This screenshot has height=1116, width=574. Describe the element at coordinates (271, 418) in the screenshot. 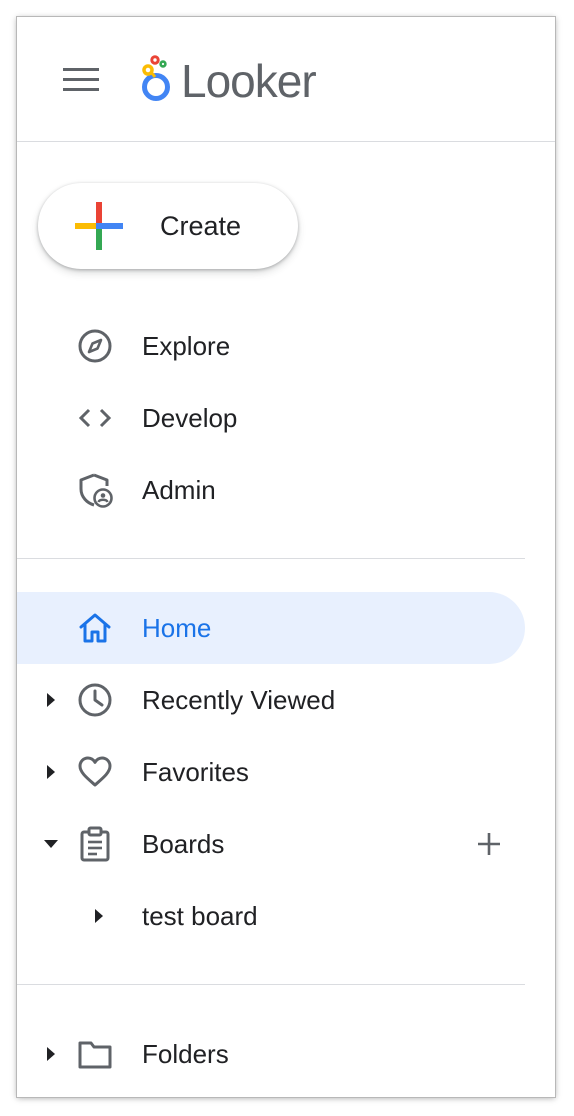

I see `nav-item-develop: Develop` at that location.